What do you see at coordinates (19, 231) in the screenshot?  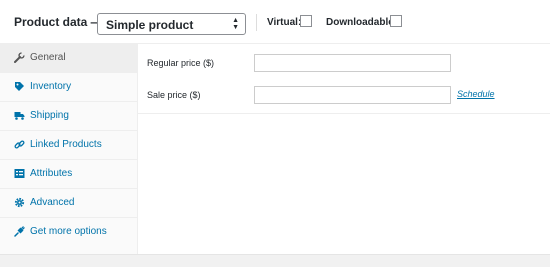 I see `plugin-icon` at bounding box center [19, 231].